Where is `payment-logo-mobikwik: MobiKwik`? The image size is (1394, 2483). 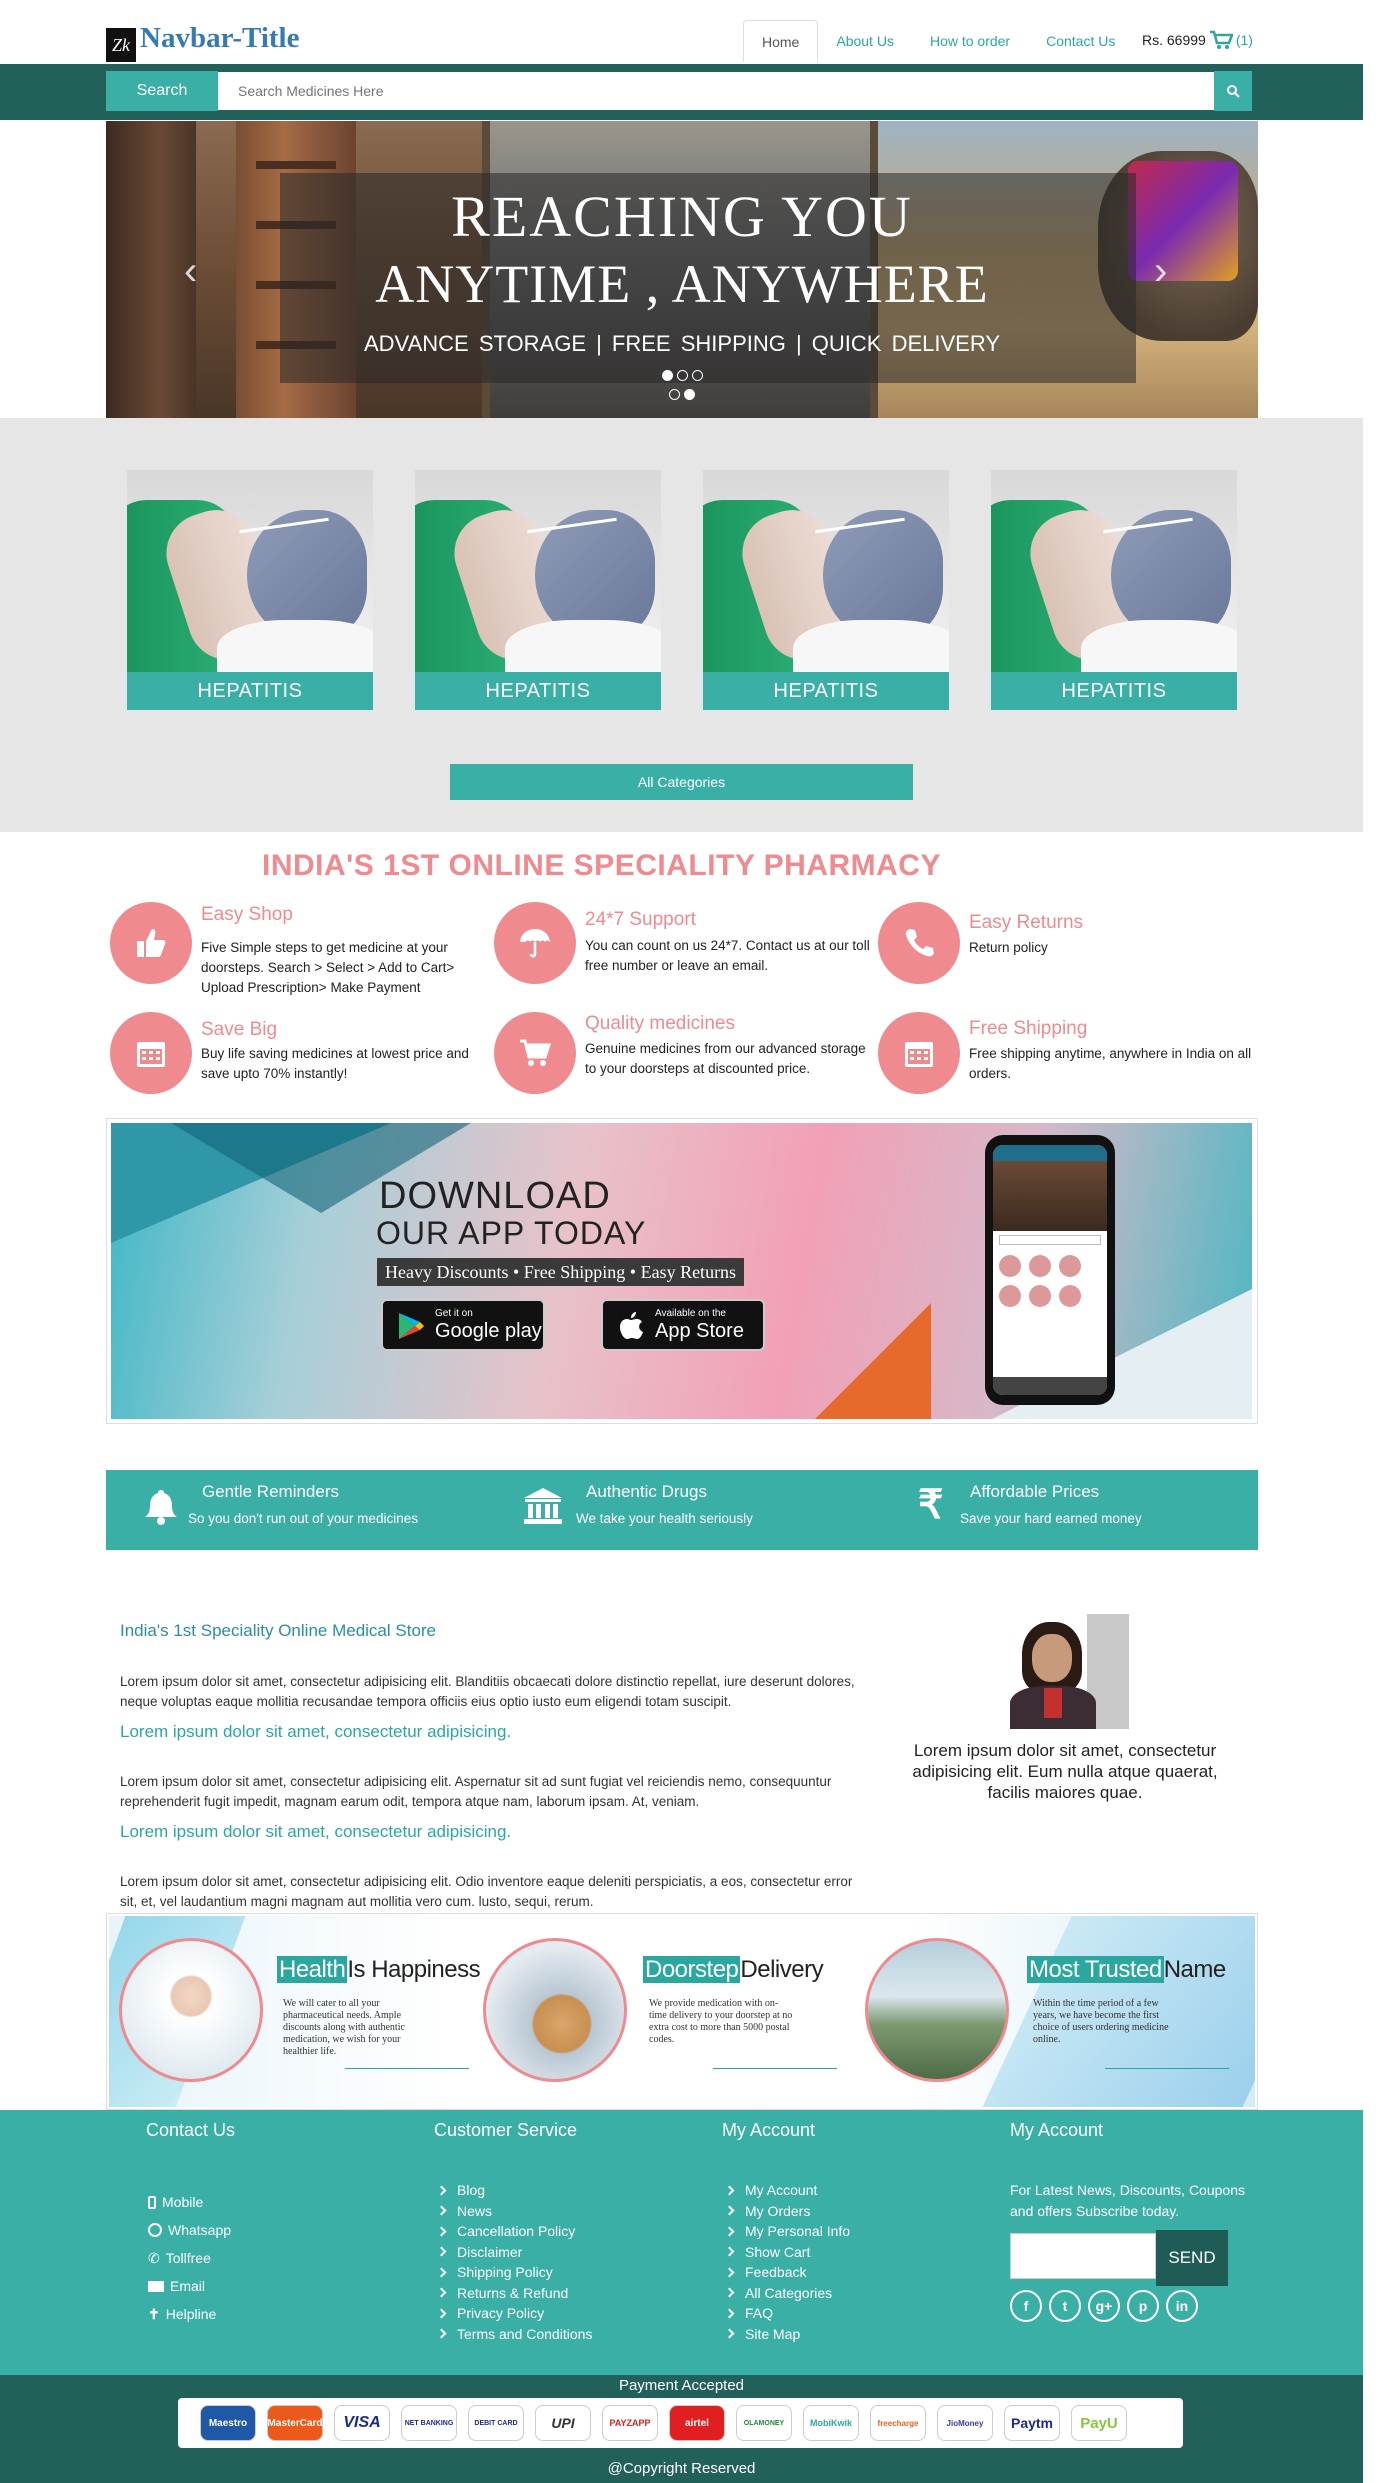
payment-logo-mobikwik: MobiKwik is located at coordinates (831, 2423).